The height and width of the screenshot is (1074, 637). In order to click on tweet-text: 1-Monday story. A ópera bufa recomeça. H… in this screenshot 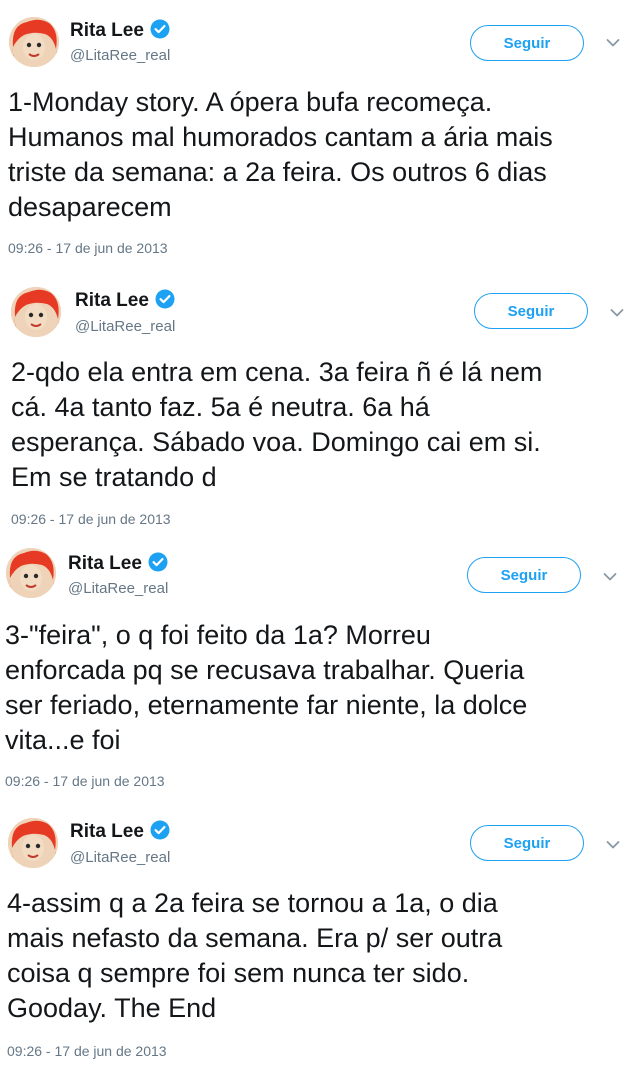, I will do `click(280, 154)`.